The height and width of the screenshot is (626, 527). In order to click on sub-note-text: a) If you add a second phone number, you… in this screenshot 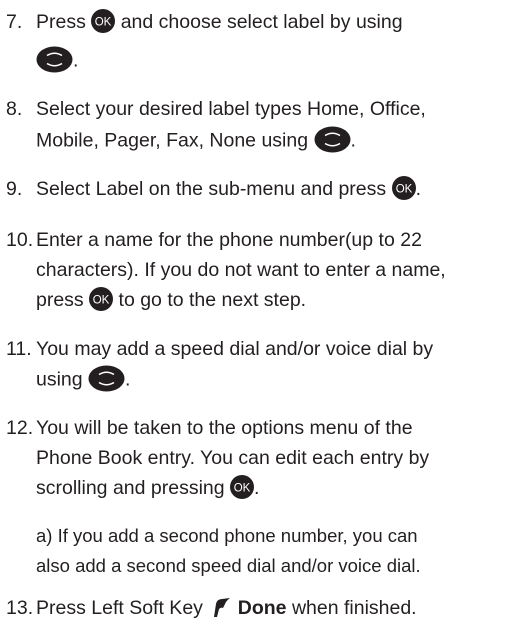, I will do `click(227, 535)`.